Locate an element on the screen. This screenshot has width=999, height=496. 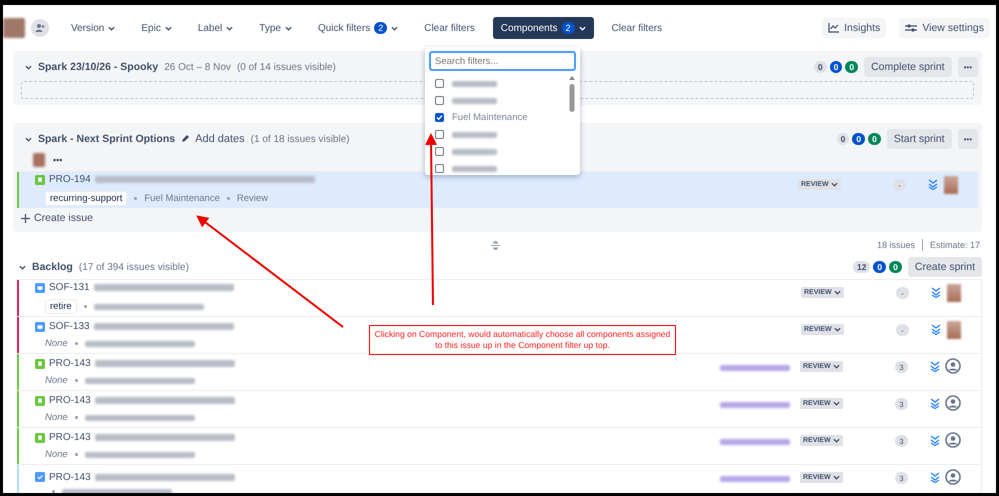
check-square-icon is located at coordinates (40, 477).